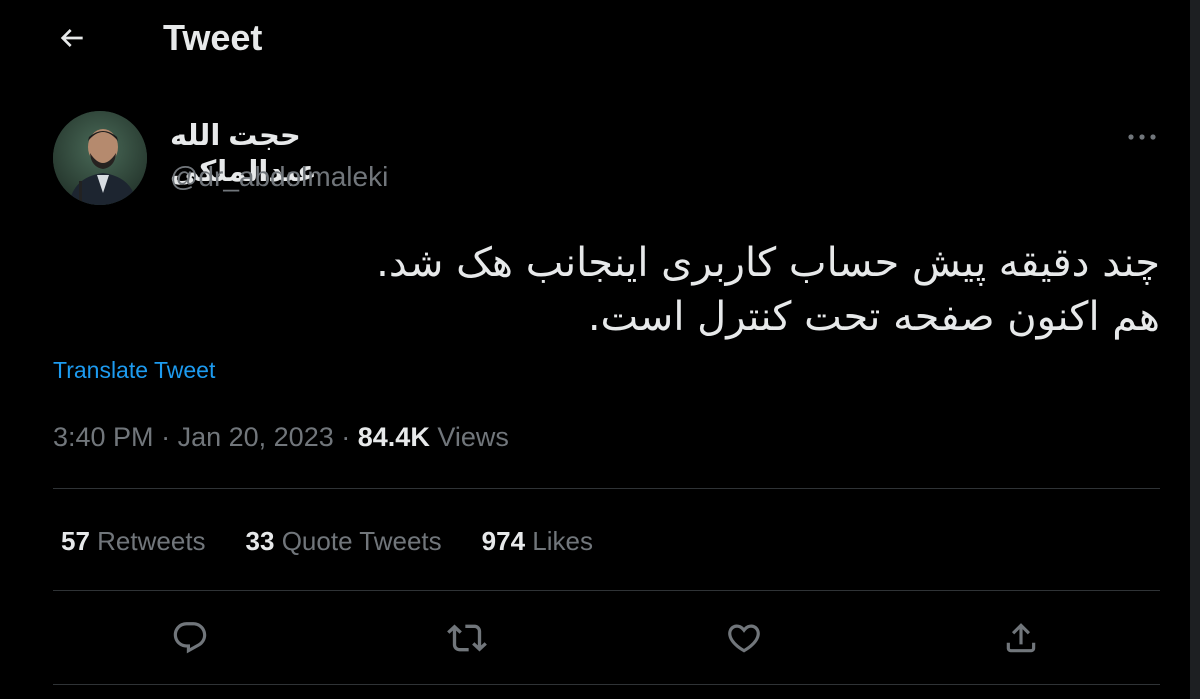  What do you see at coordinates (595, 638) in the screenshot?
I see `tweet-actions` at bounding box center [595, 638].